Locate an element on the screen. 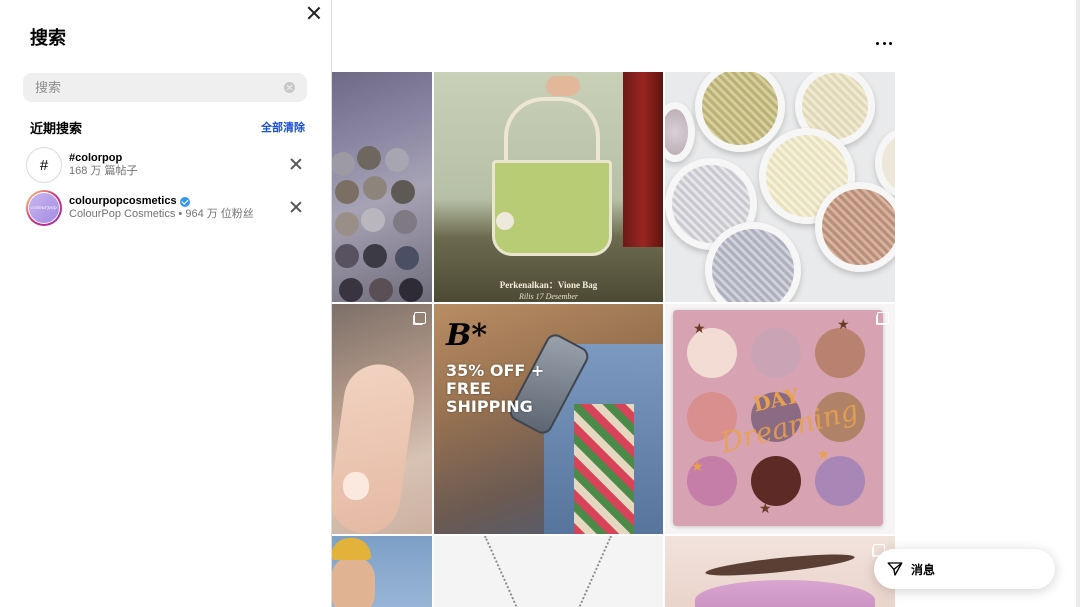 Image resolution: width=1080 pixels, height=607 pixels. more-options-icon is located at coordinates (884, 43).